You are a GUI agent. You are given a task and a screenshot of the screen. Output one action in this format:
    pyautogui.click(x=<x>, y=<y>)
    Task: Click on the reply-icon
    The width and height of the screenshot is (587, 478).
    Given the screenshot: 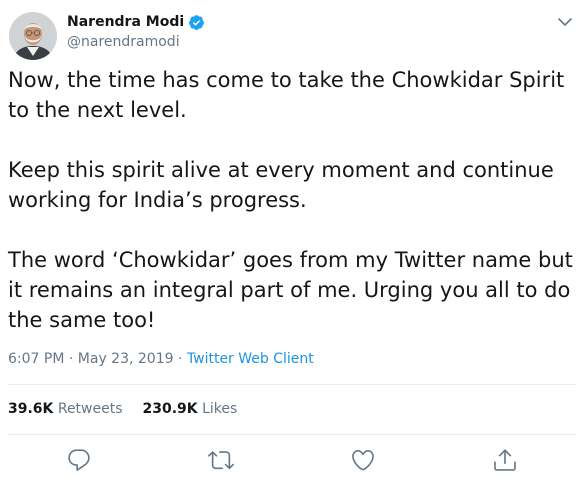 What is the action you would take?
    pyautogui.click(x=79, y=460)
    